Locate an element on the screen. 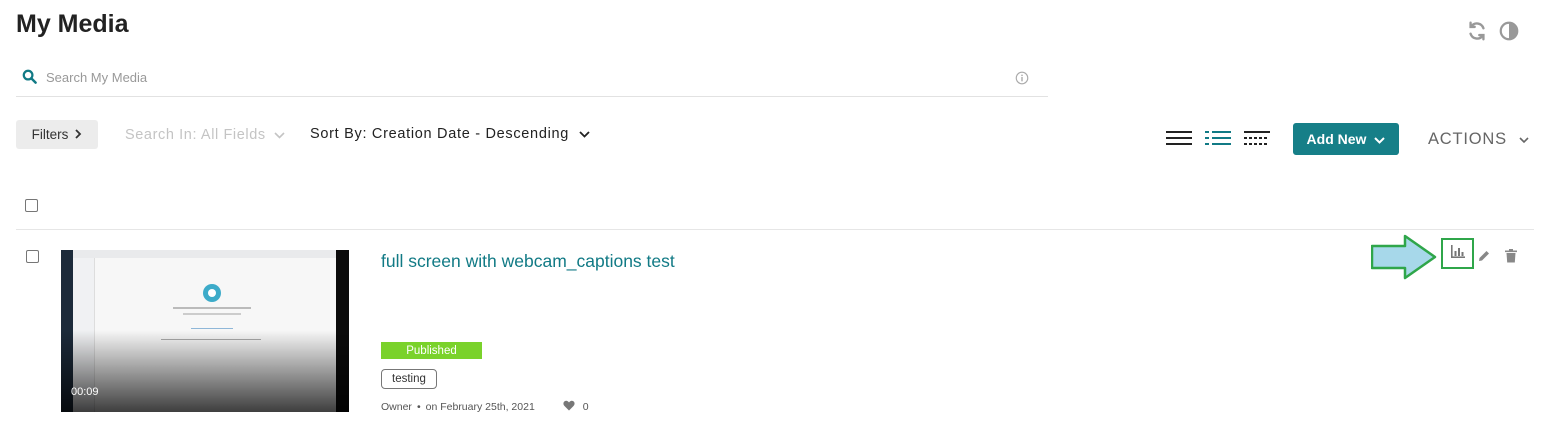 Image resolution: width=1547 pixels, height=427 pixels. analytics-icon is located at coordinates (1457, 253).